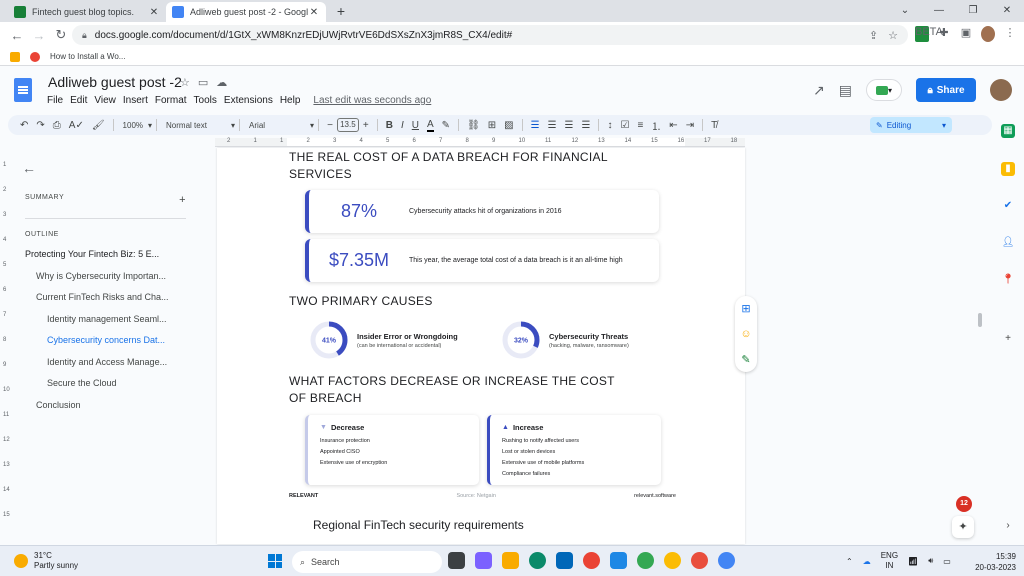 This screenshot has height=576, width=1024. What do you see at coordinates (347, 125) in the screenshot?
I see `font-size-input: 13.5` at bounding box center [347, 125].